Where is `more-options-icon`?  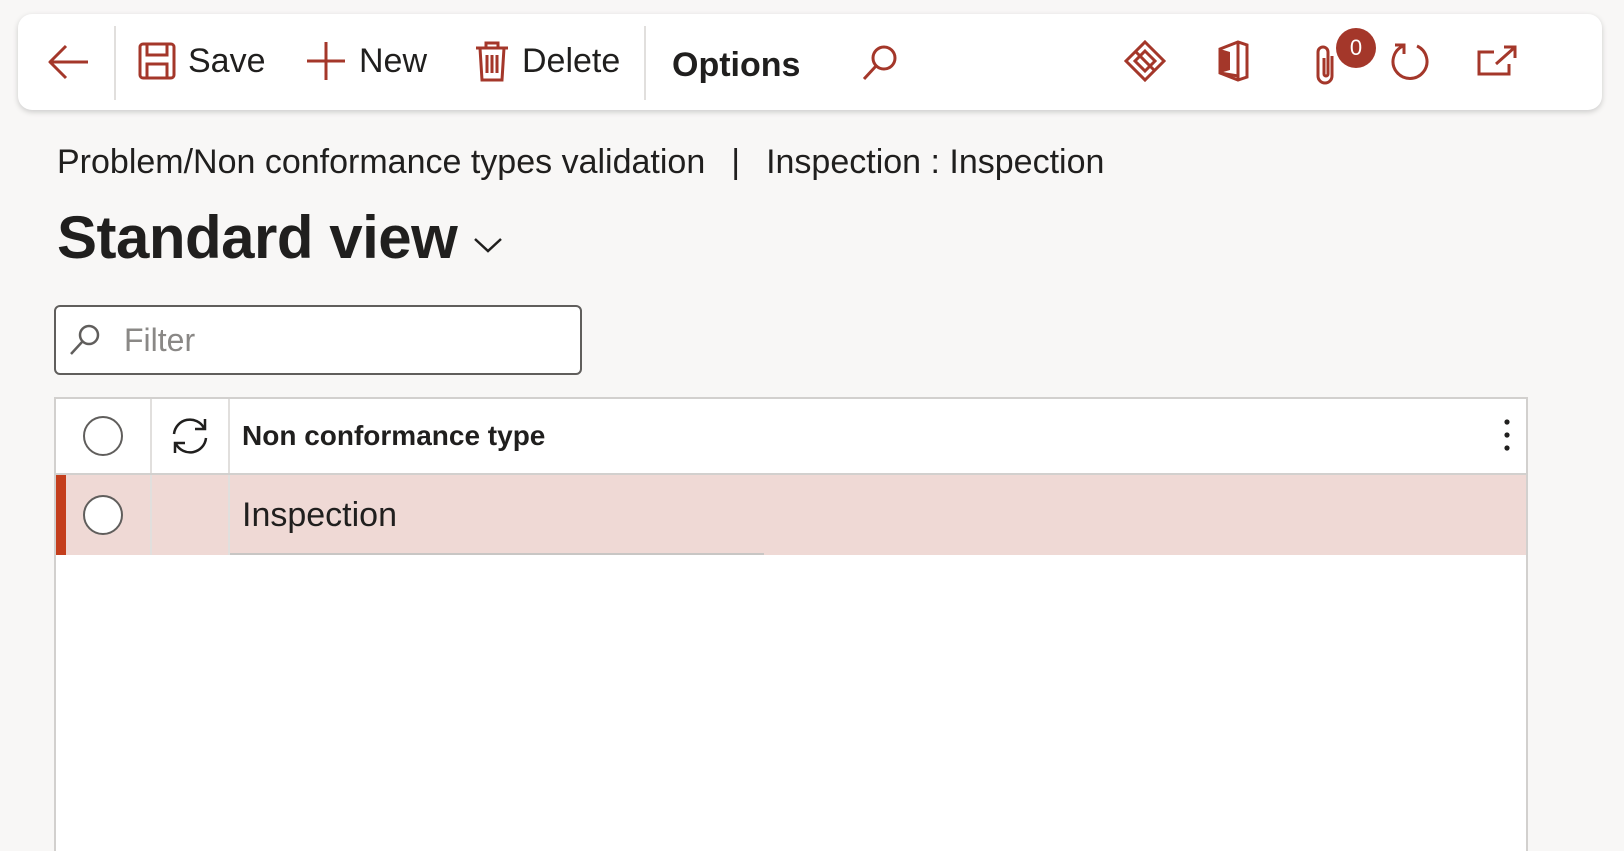
more-options-icon is located at coordinates (1507, 435).